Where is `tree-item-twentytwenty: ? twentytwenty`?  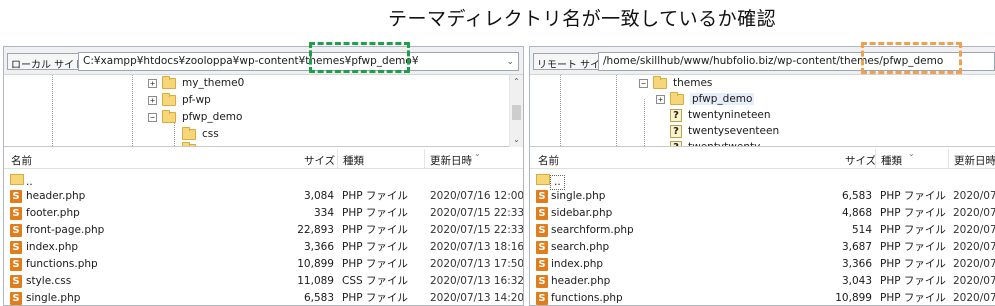
tree-item-twentytwenty: ? twentytwenty is located at coordinates (715, 142).